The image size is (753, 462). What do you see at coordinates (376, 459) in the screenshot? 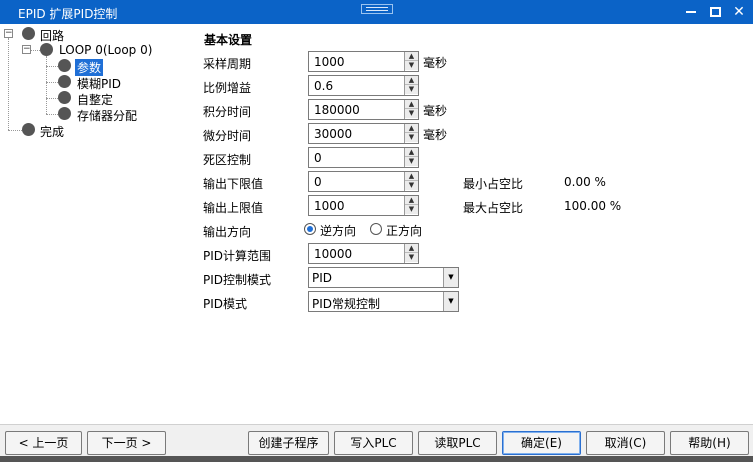
I see `background-window-strip` at bounding box center [376, 459].